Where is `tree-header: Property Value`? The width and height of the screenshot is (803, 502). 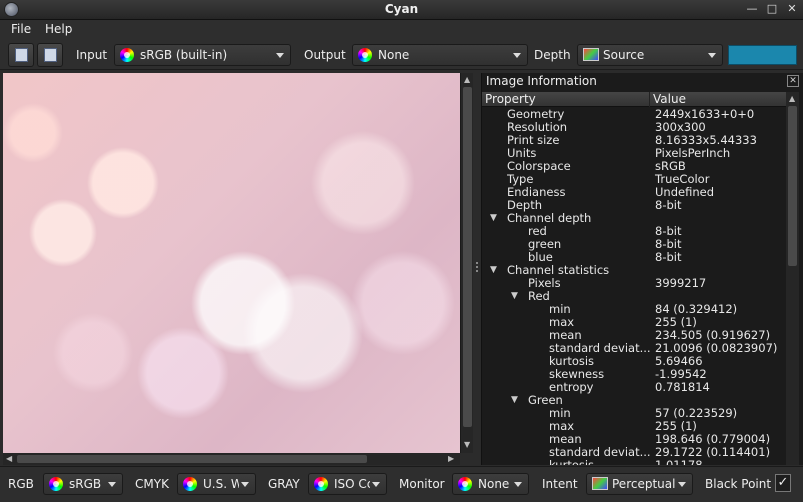
tree-header: Property Value is located at coordinates (634, 99).